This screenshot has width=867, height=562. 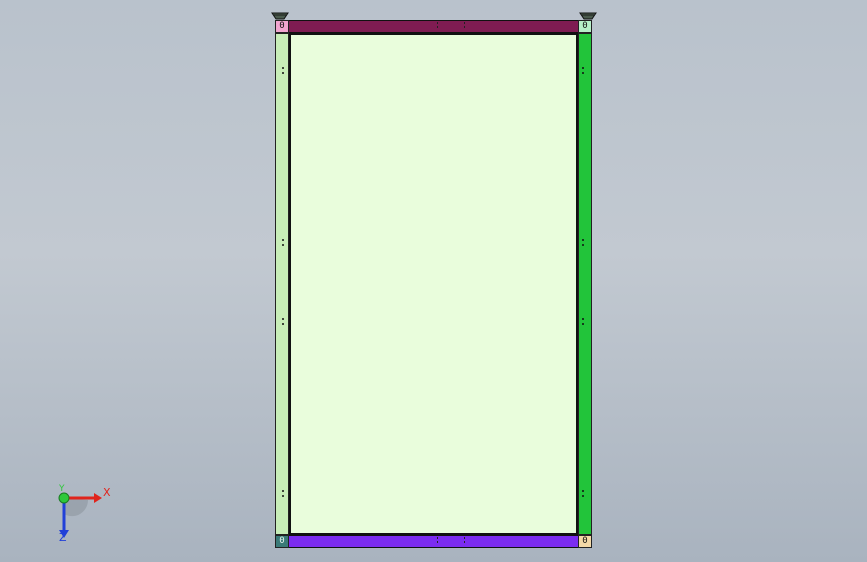 What do you see at coordinates (588, 16) in the screenshot?
I see `leveling-foot-right-icon` at bounding box center [588, 16].